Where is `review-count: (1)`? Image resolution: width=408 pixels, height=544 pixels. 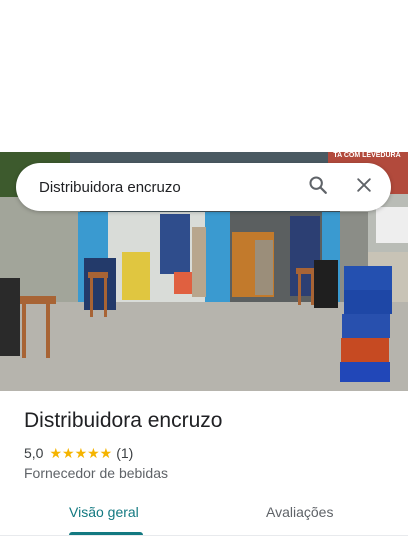 review-count: (1) is located at coordinates (124, 453).